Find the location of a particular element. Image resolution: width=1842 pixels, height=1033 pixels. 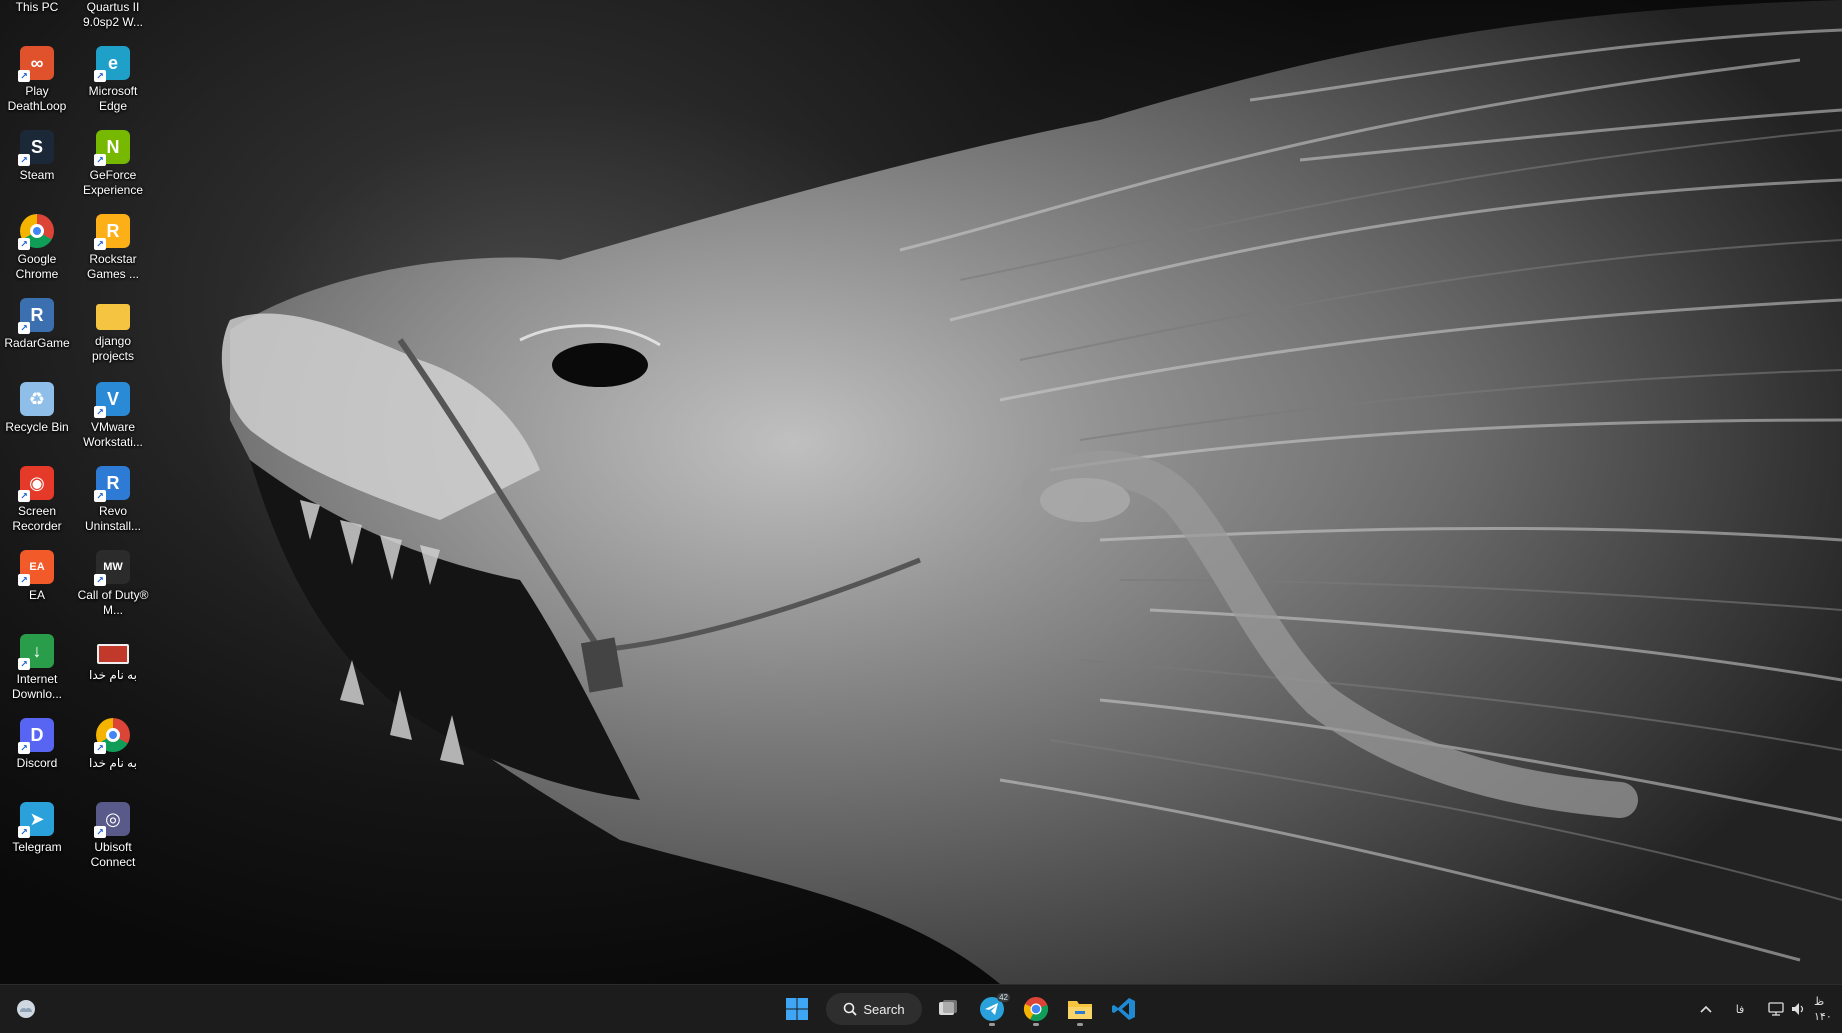

desktop-icon-deathloop: ∞ ↗ Play DeathLoop is located at coordinates (37, 82).